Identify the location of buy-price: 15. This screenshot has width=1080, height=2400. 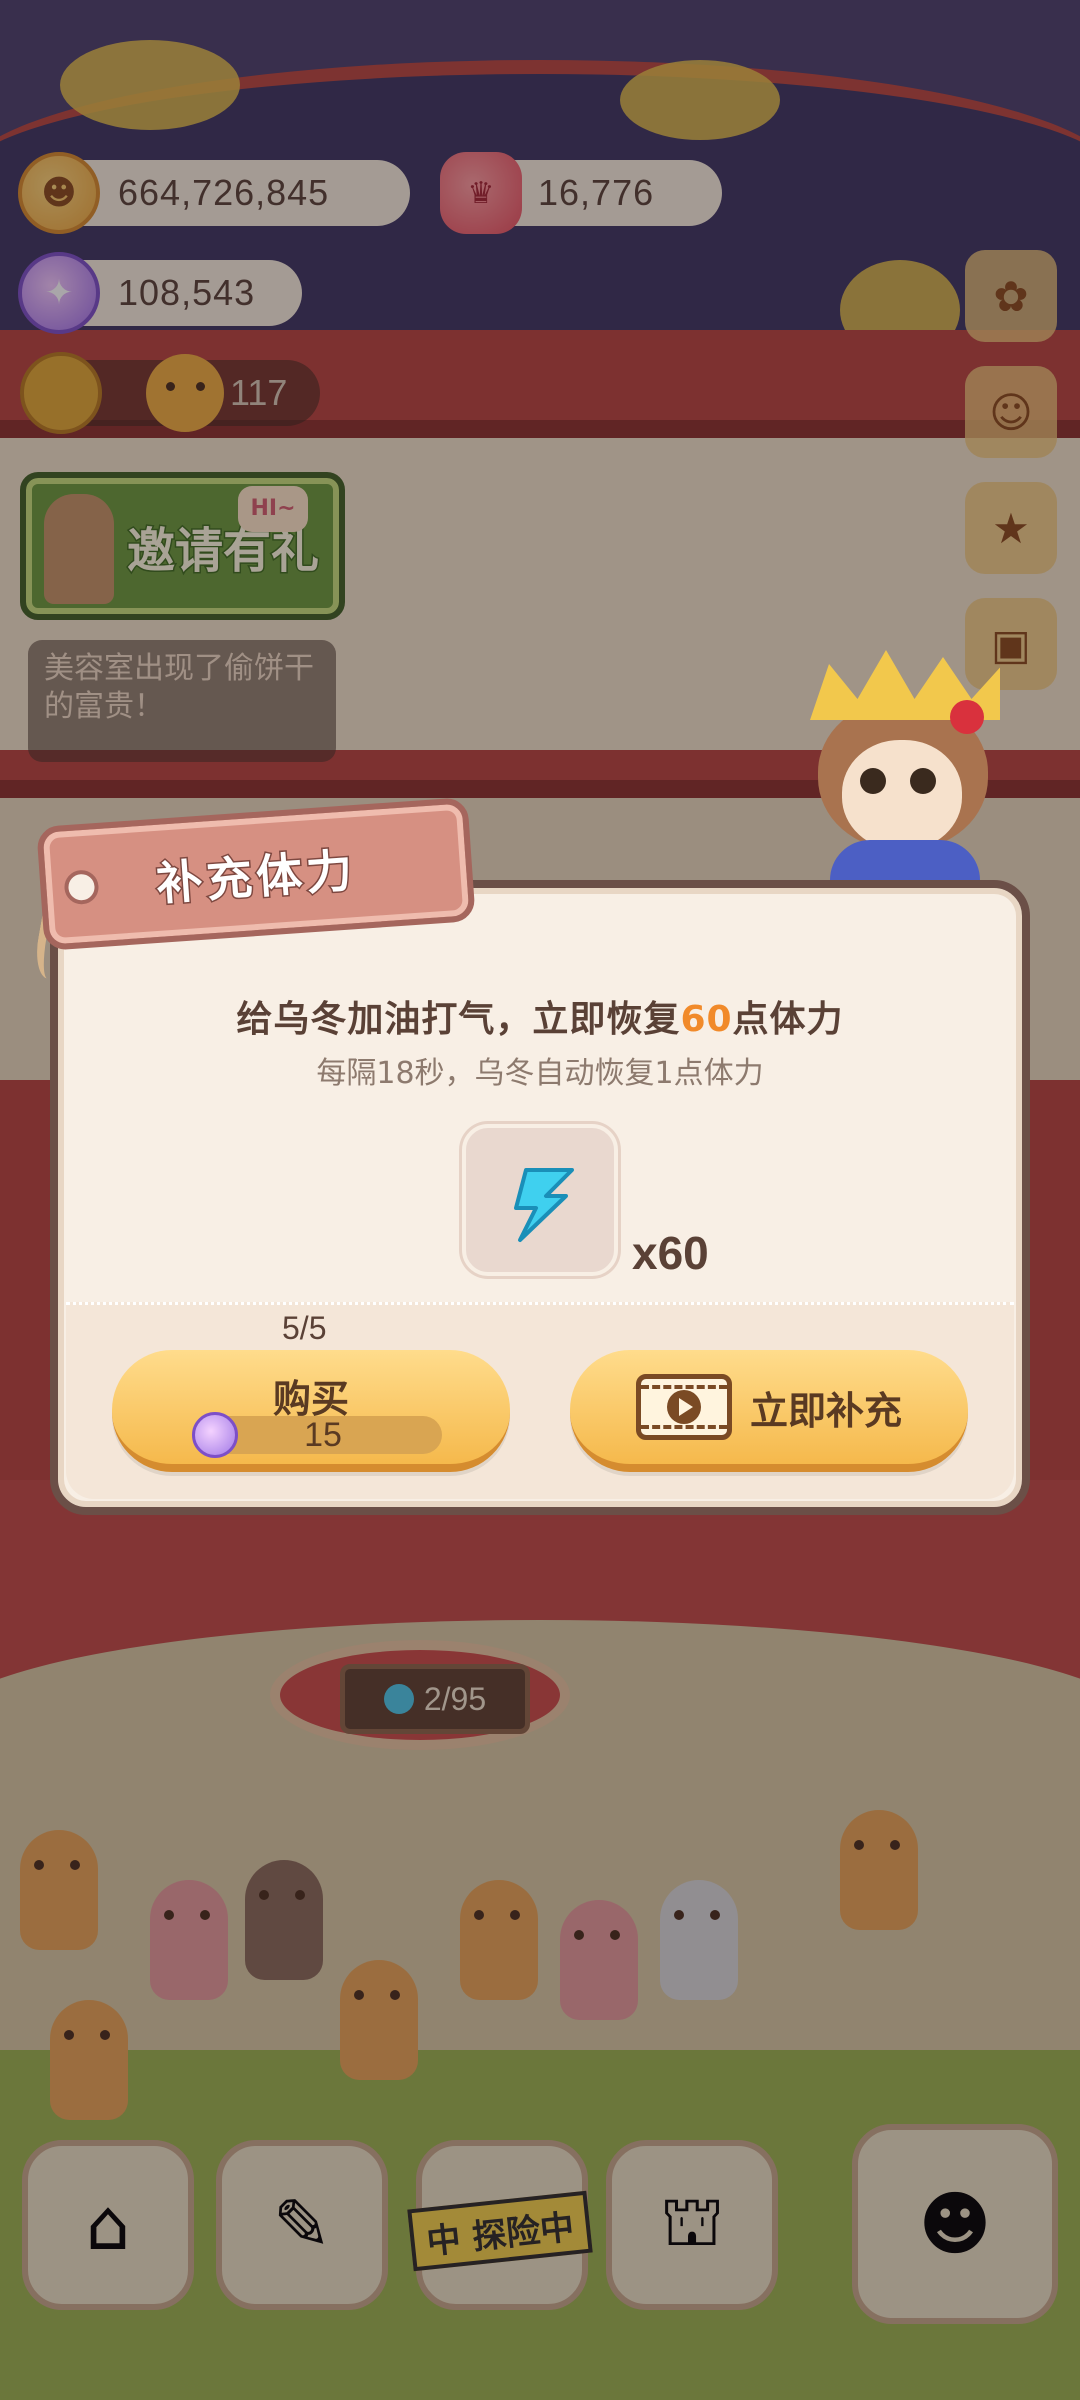
(323, 1435).